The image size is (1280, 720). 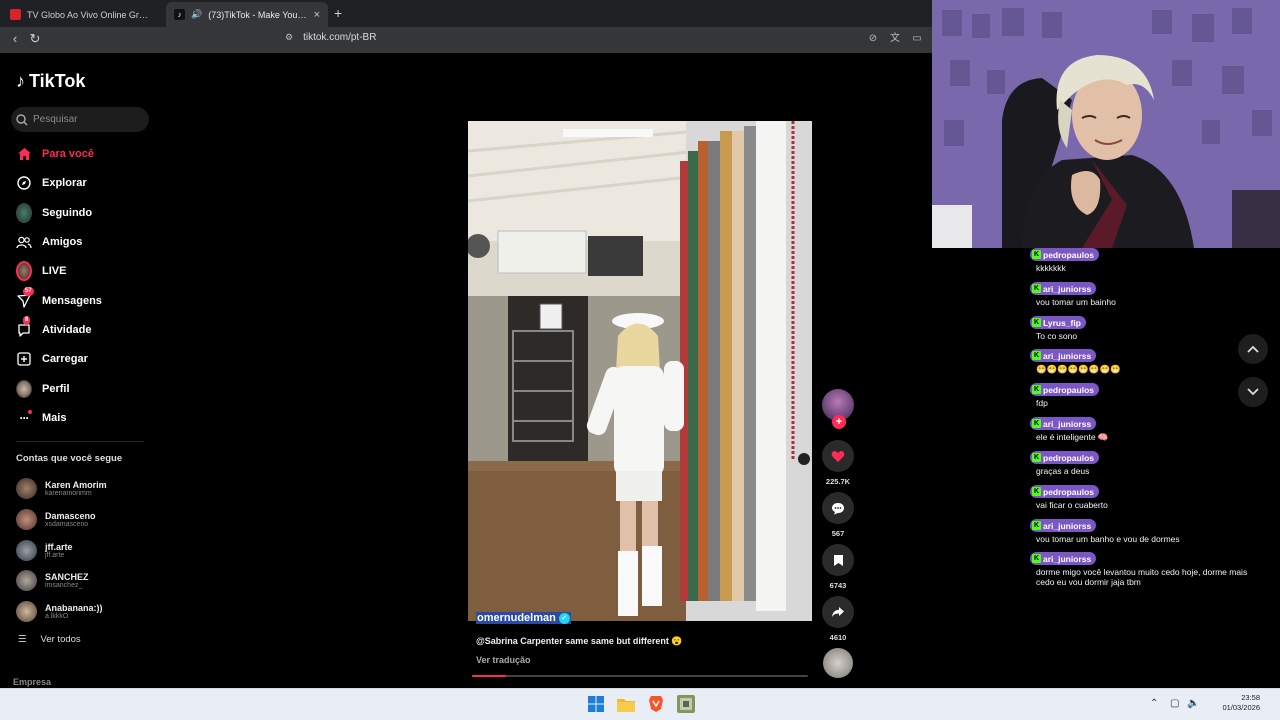 I want to click on nav-live: LIVE, so click(x=81, y=271).